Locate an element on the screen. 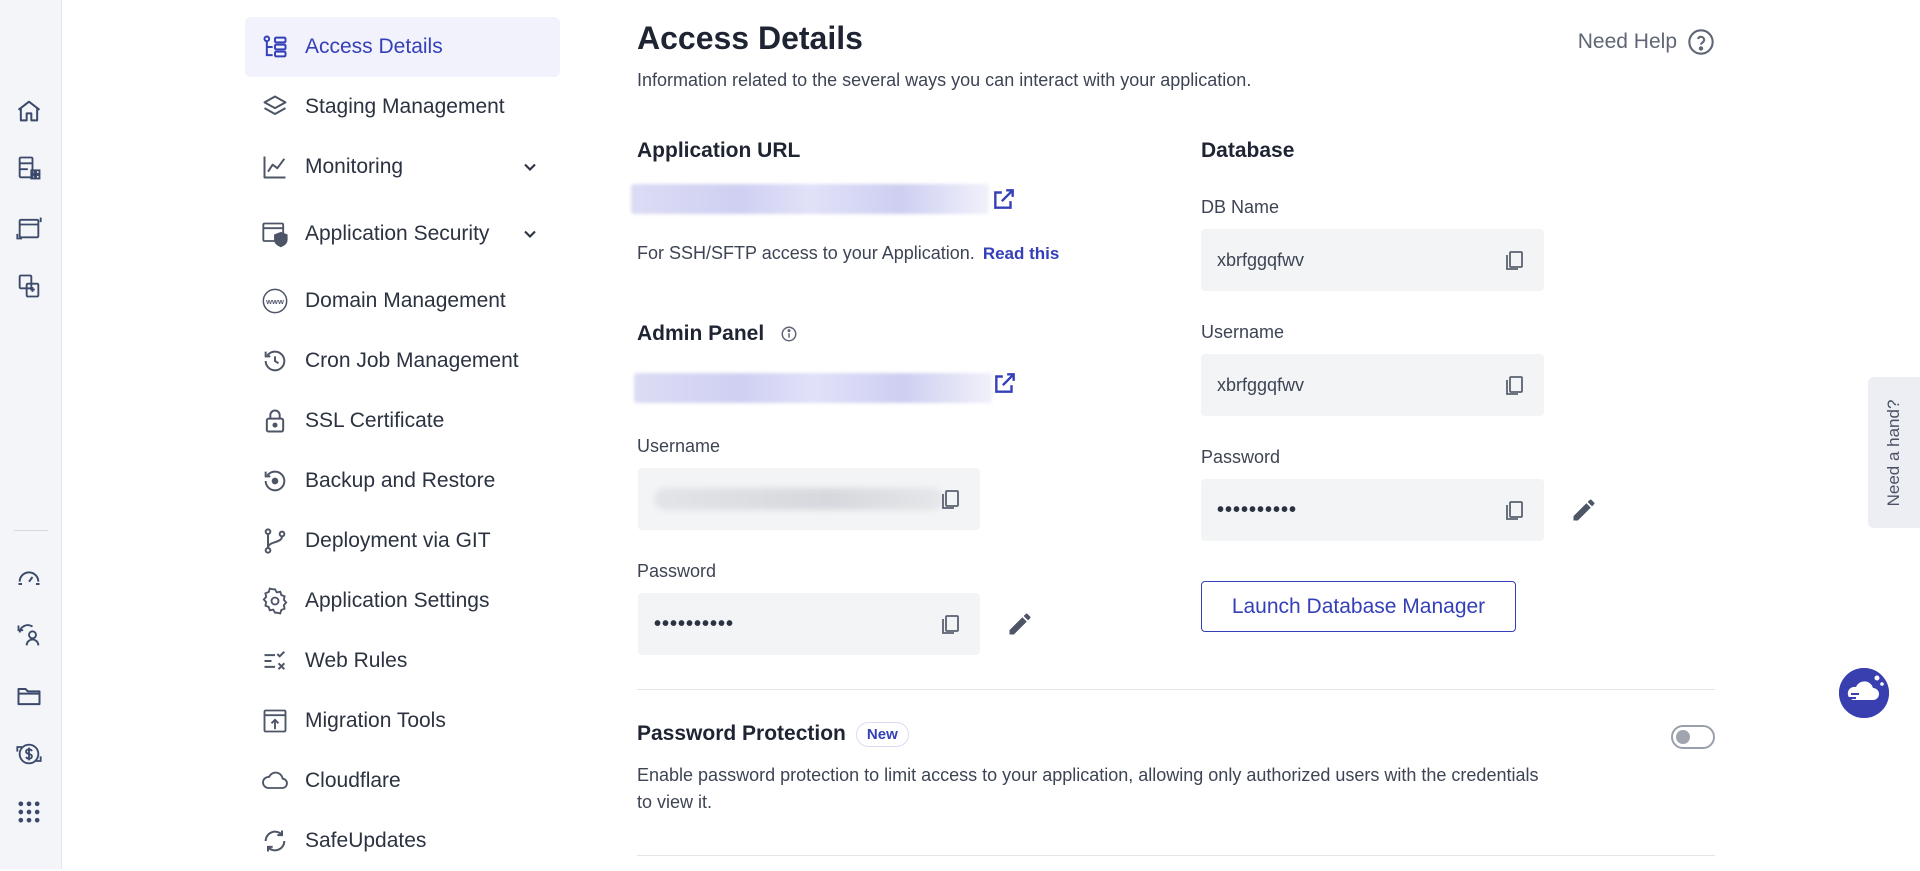  window-icon is located at coordinates (30, 229).